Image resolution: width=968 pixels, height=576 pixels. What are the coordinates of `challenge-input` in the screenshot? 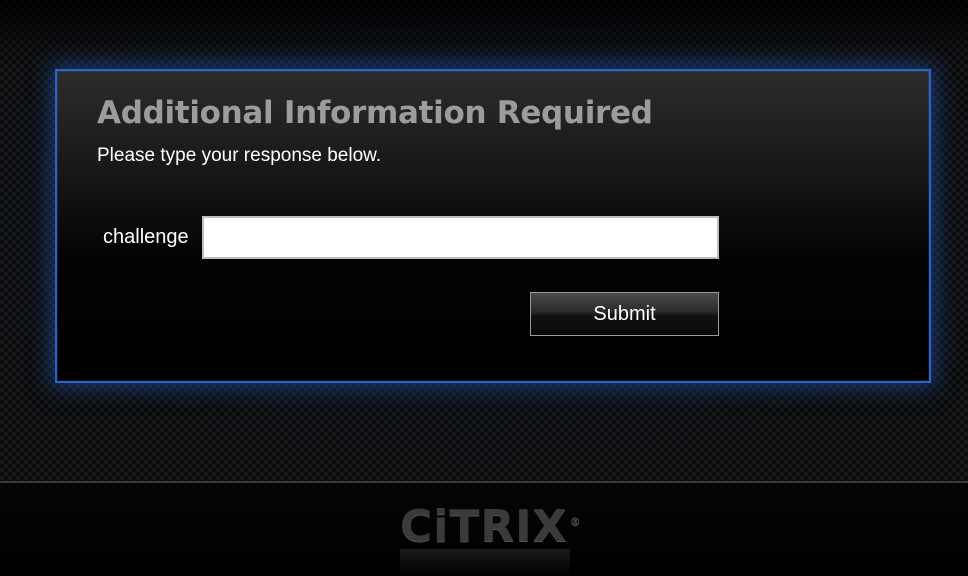 It's located at (460, 237).